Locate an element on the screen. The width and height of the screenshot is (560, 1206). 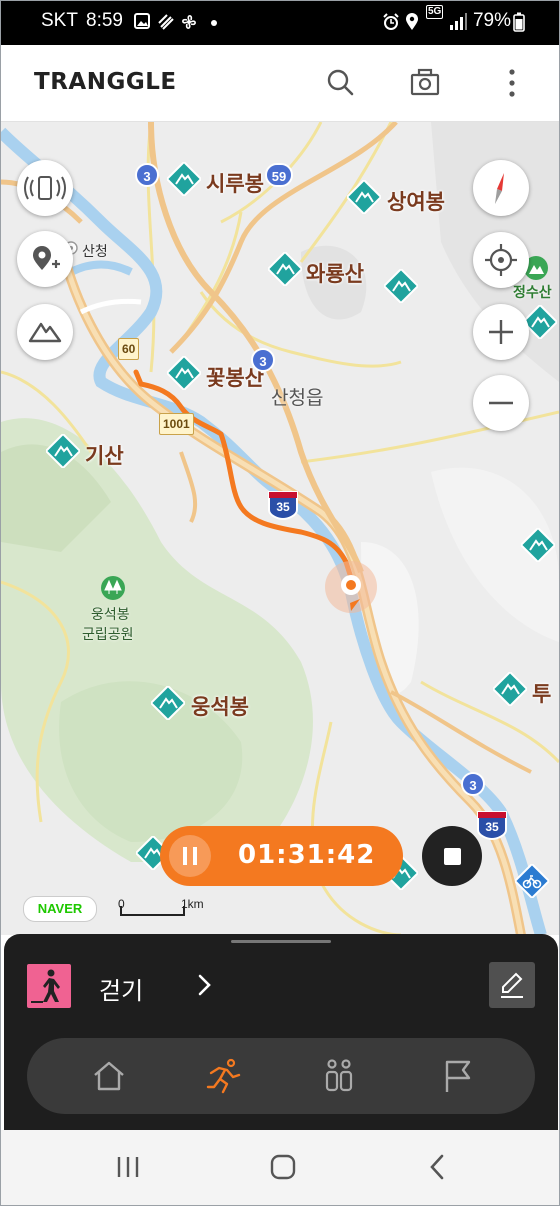
stop-button is located at coordinates (452, 856).